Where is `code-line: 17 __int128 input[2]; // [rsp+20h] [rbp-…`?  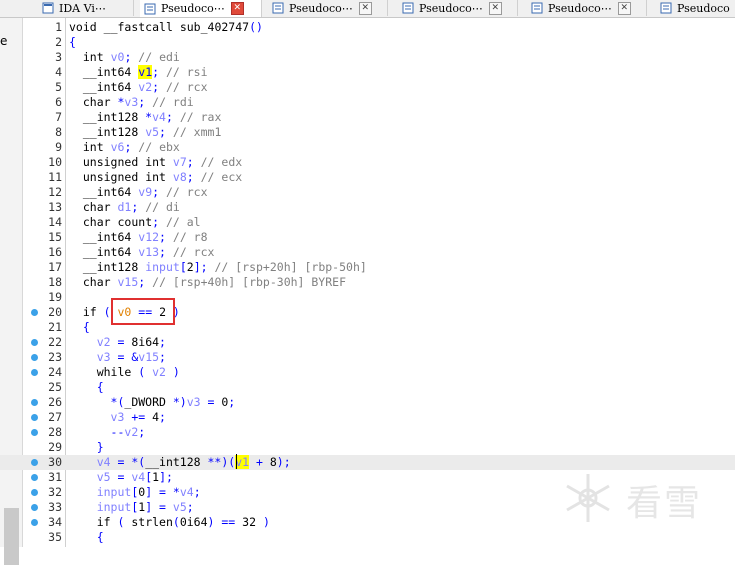 code-line: 17 __int128 input[2]; // [rsp+20h] [rbp-… is located at coordinates (367, 267).